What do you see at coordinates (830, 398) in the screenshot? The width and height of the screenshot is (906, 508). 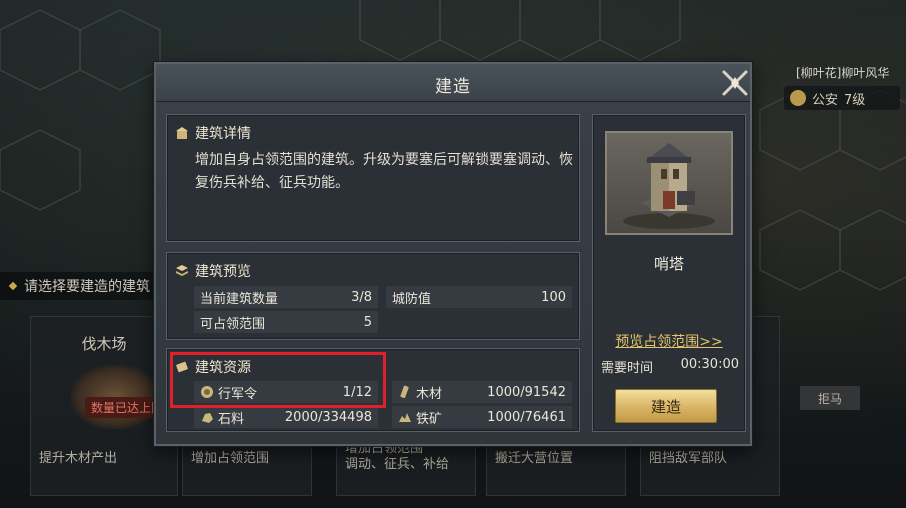 I see `barricade-button: 拒马` at bounding box center [830, 398].